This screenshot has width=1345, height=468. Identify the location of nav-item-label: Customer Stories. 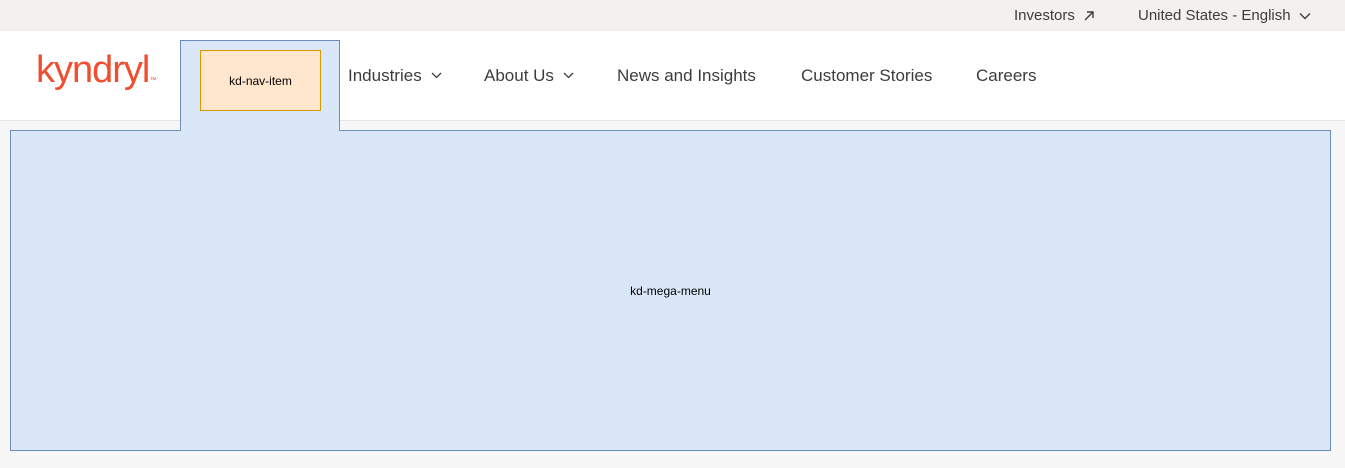
(867, 75).